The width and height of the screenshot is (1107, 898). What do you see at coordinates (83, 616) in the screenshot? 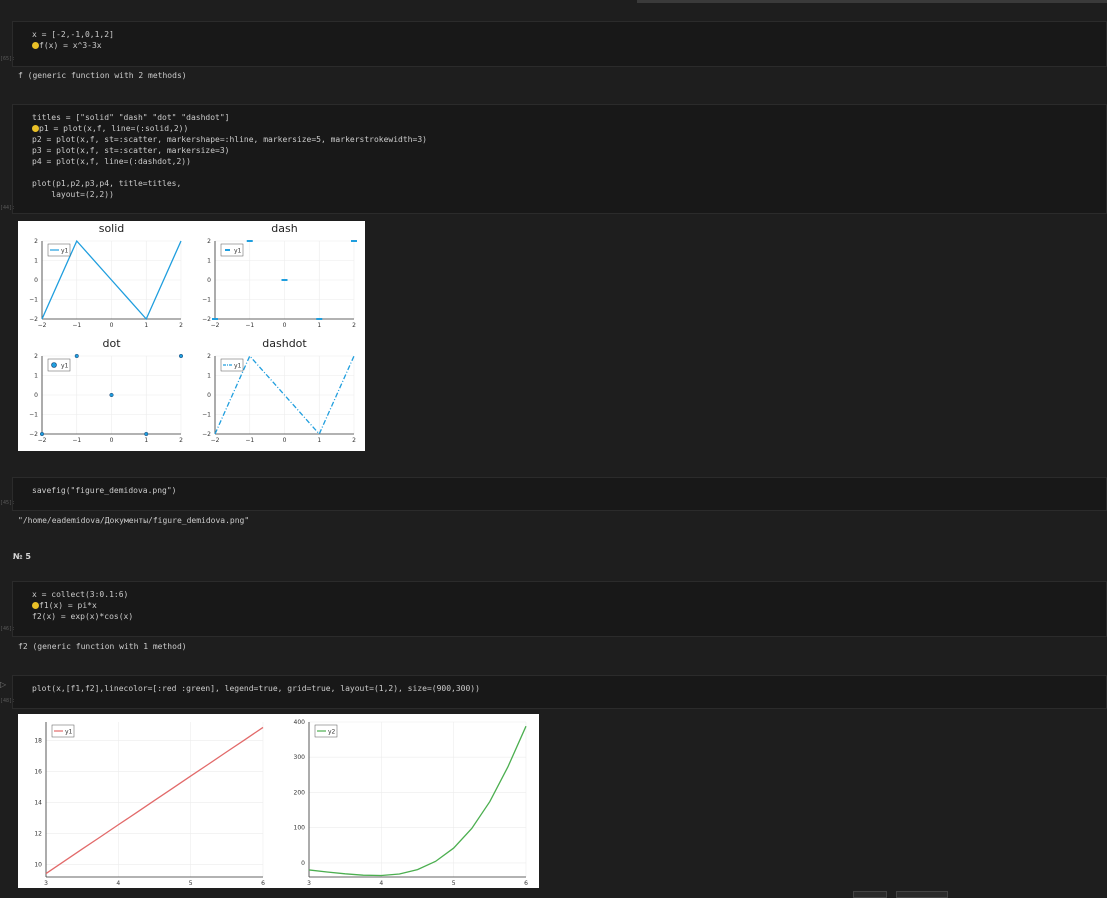
I see `code-line: f2(x) = exp(x)*cos(x)` at bounding box center [83, 616].